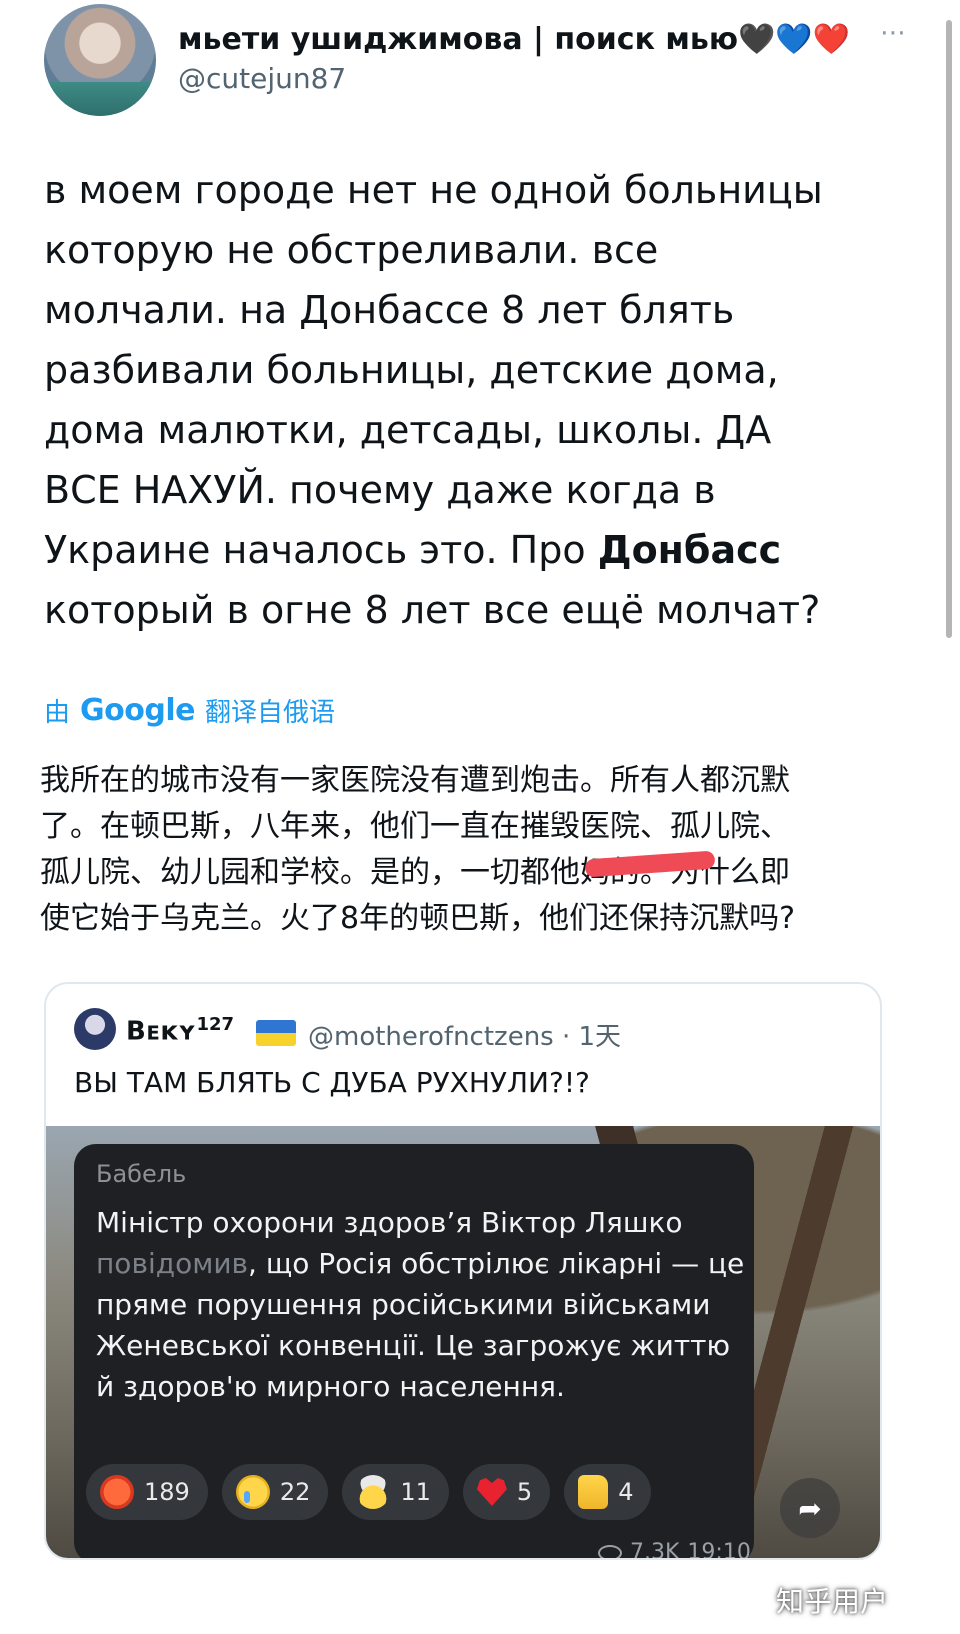 This screenshot has height=1634, width=960. I want to click on news-meta: 7.3K 19:10, so click(674, 1550).